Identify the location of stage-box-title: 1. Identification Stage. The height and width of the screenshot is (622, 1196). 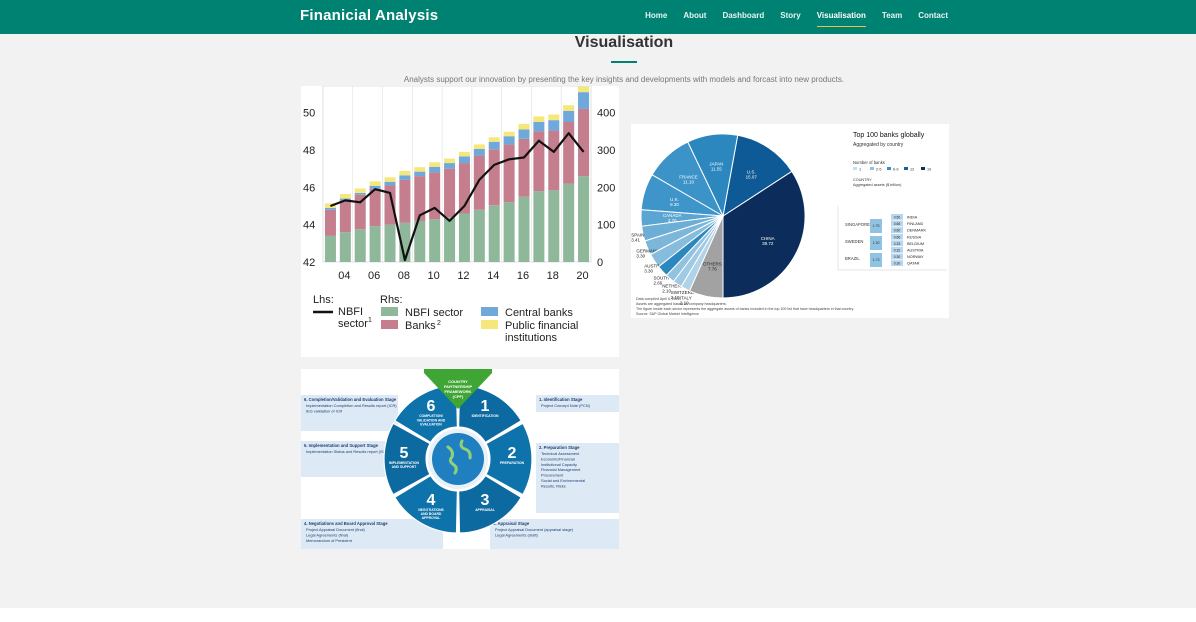
(561, 399).